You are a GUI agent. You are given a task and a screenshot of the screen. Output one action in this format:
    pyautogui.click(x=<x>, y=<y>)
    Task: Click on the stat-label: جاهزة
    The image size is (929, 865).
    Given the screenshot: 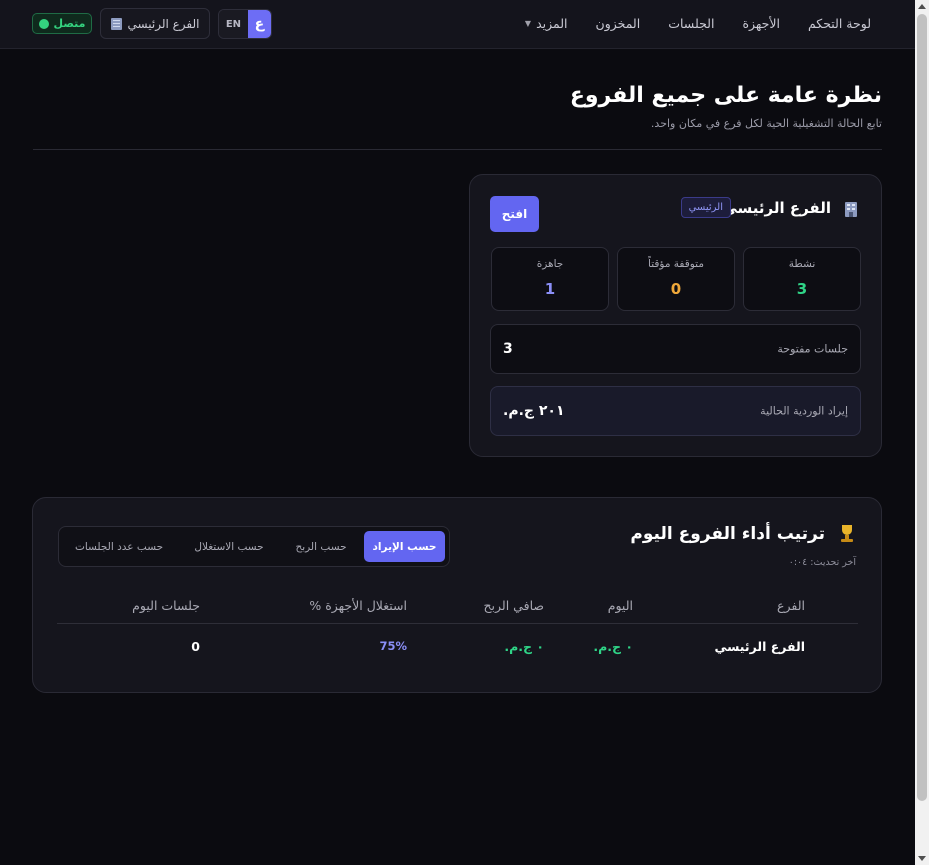 What is the action you would take?
    pyautogui.click(x=550, y=264)
    